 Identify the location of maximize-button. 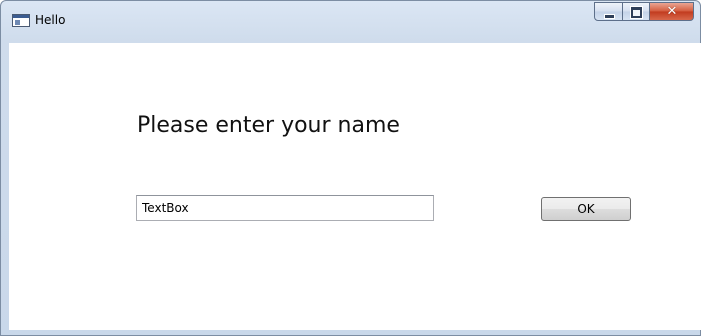
(636, 11).